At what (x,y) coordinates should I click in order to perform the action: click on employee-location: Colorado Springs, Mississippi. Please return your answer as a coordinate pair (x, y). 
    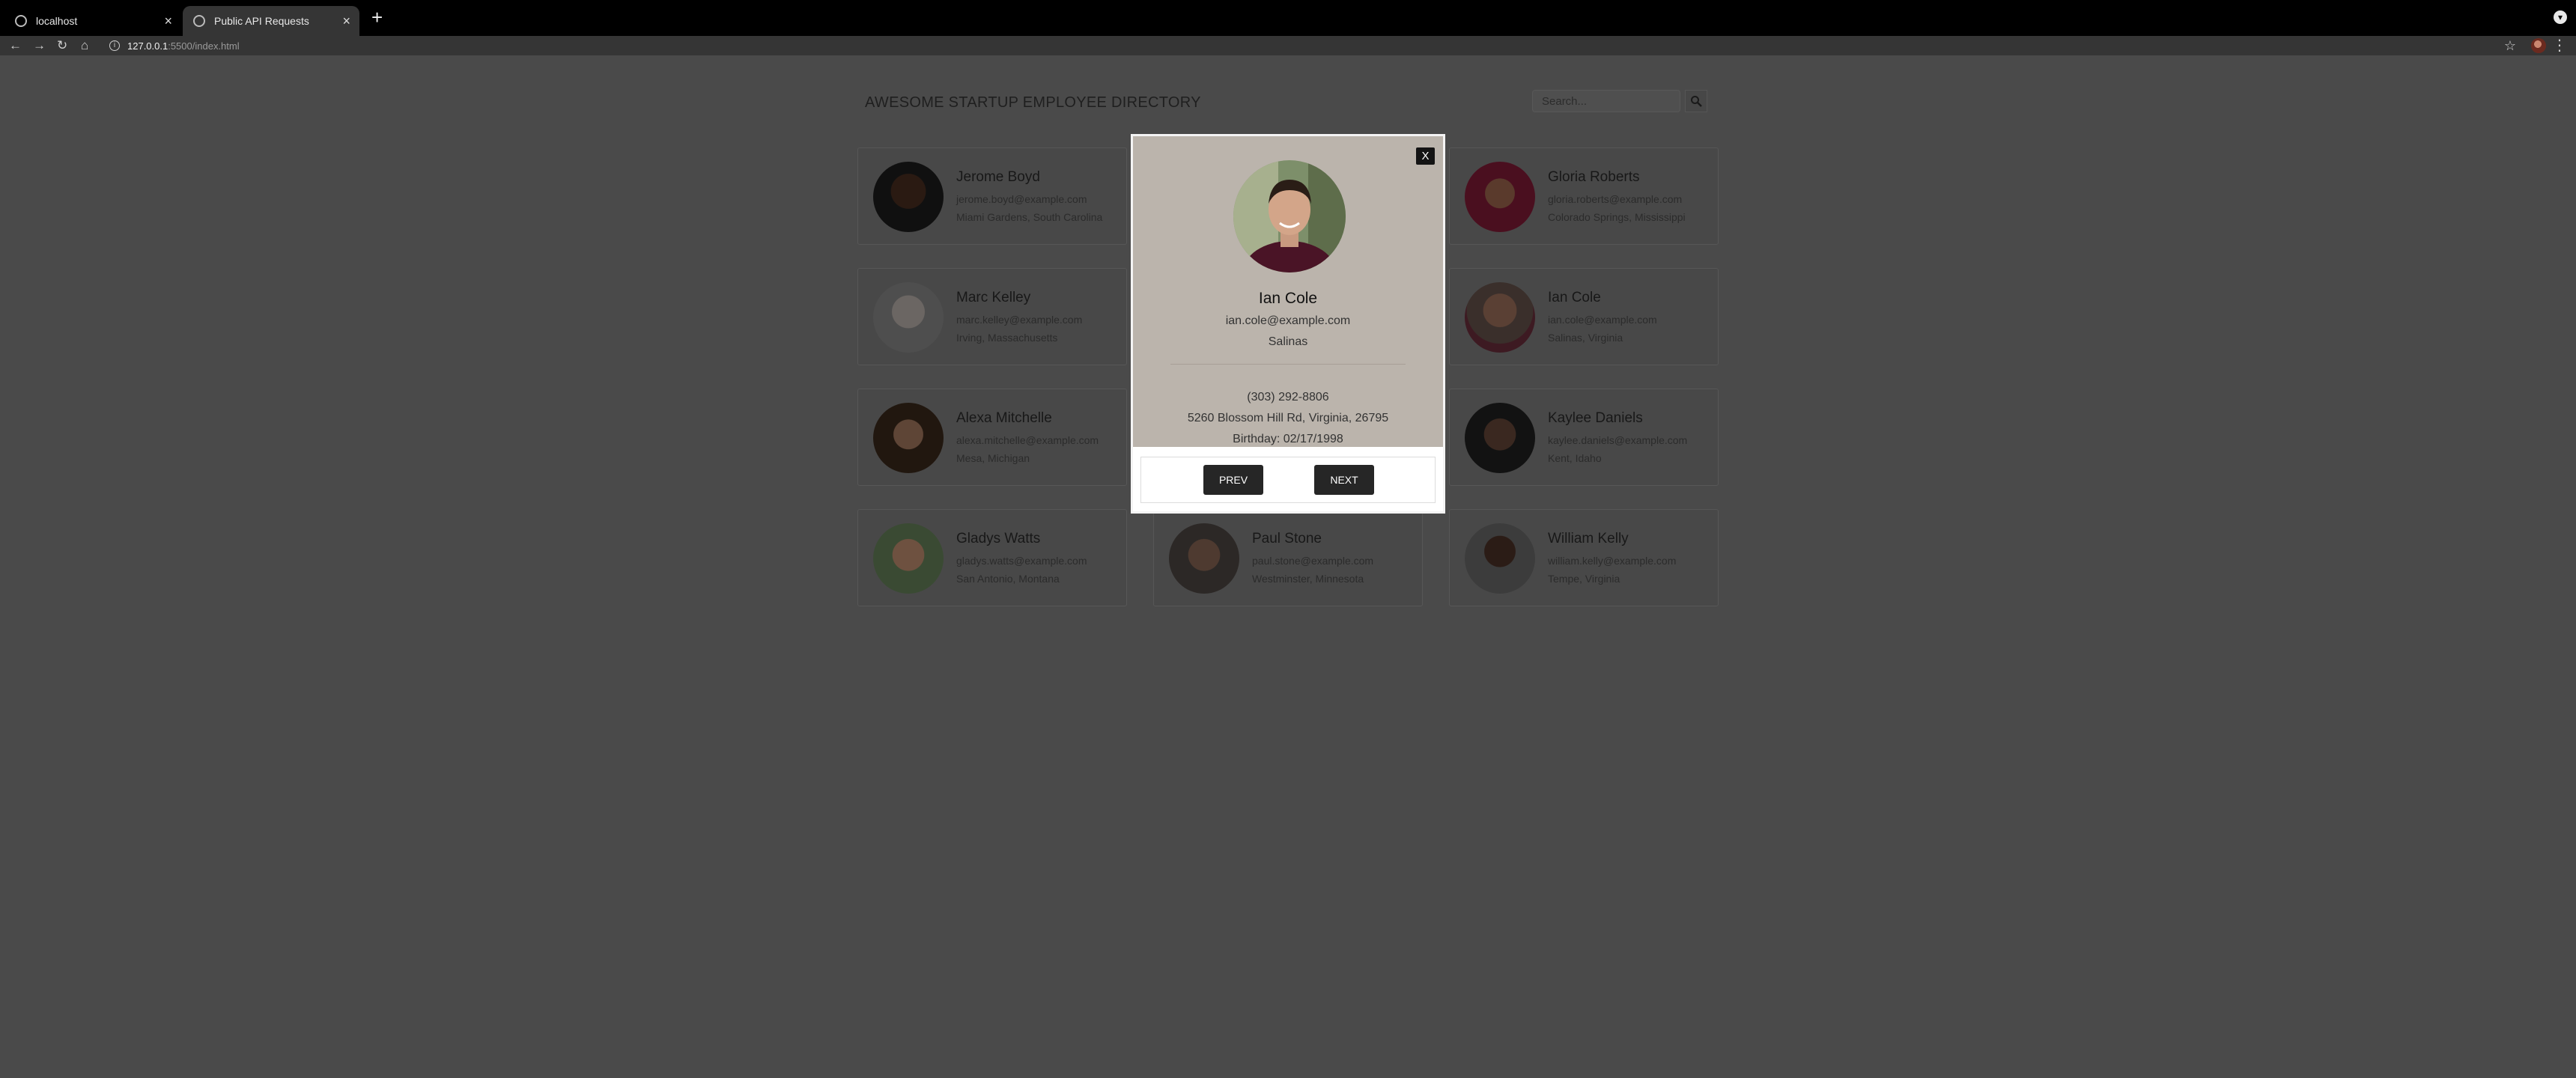
    Looking at the image, I should click on (1617, 217).